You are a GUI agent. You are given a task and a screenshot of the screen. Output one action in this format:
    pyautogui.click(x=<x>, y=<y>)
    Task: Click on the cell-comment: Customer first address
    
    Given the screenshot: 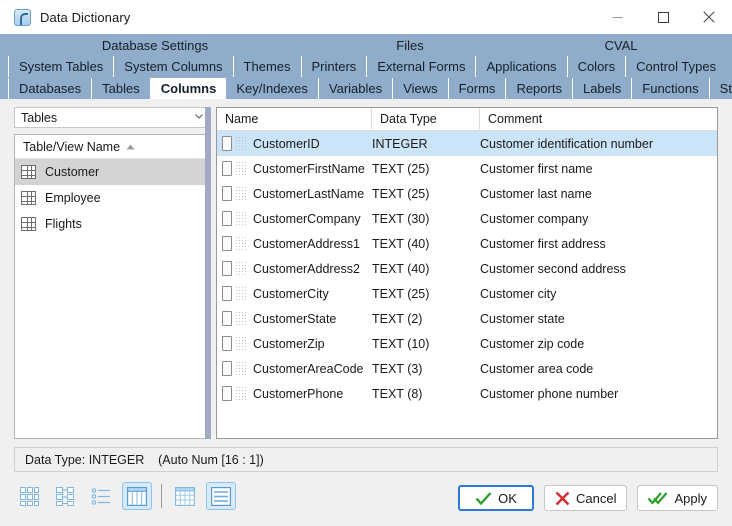 What is the action you would take?
    pyautogui.click(x=543, y=243)
    